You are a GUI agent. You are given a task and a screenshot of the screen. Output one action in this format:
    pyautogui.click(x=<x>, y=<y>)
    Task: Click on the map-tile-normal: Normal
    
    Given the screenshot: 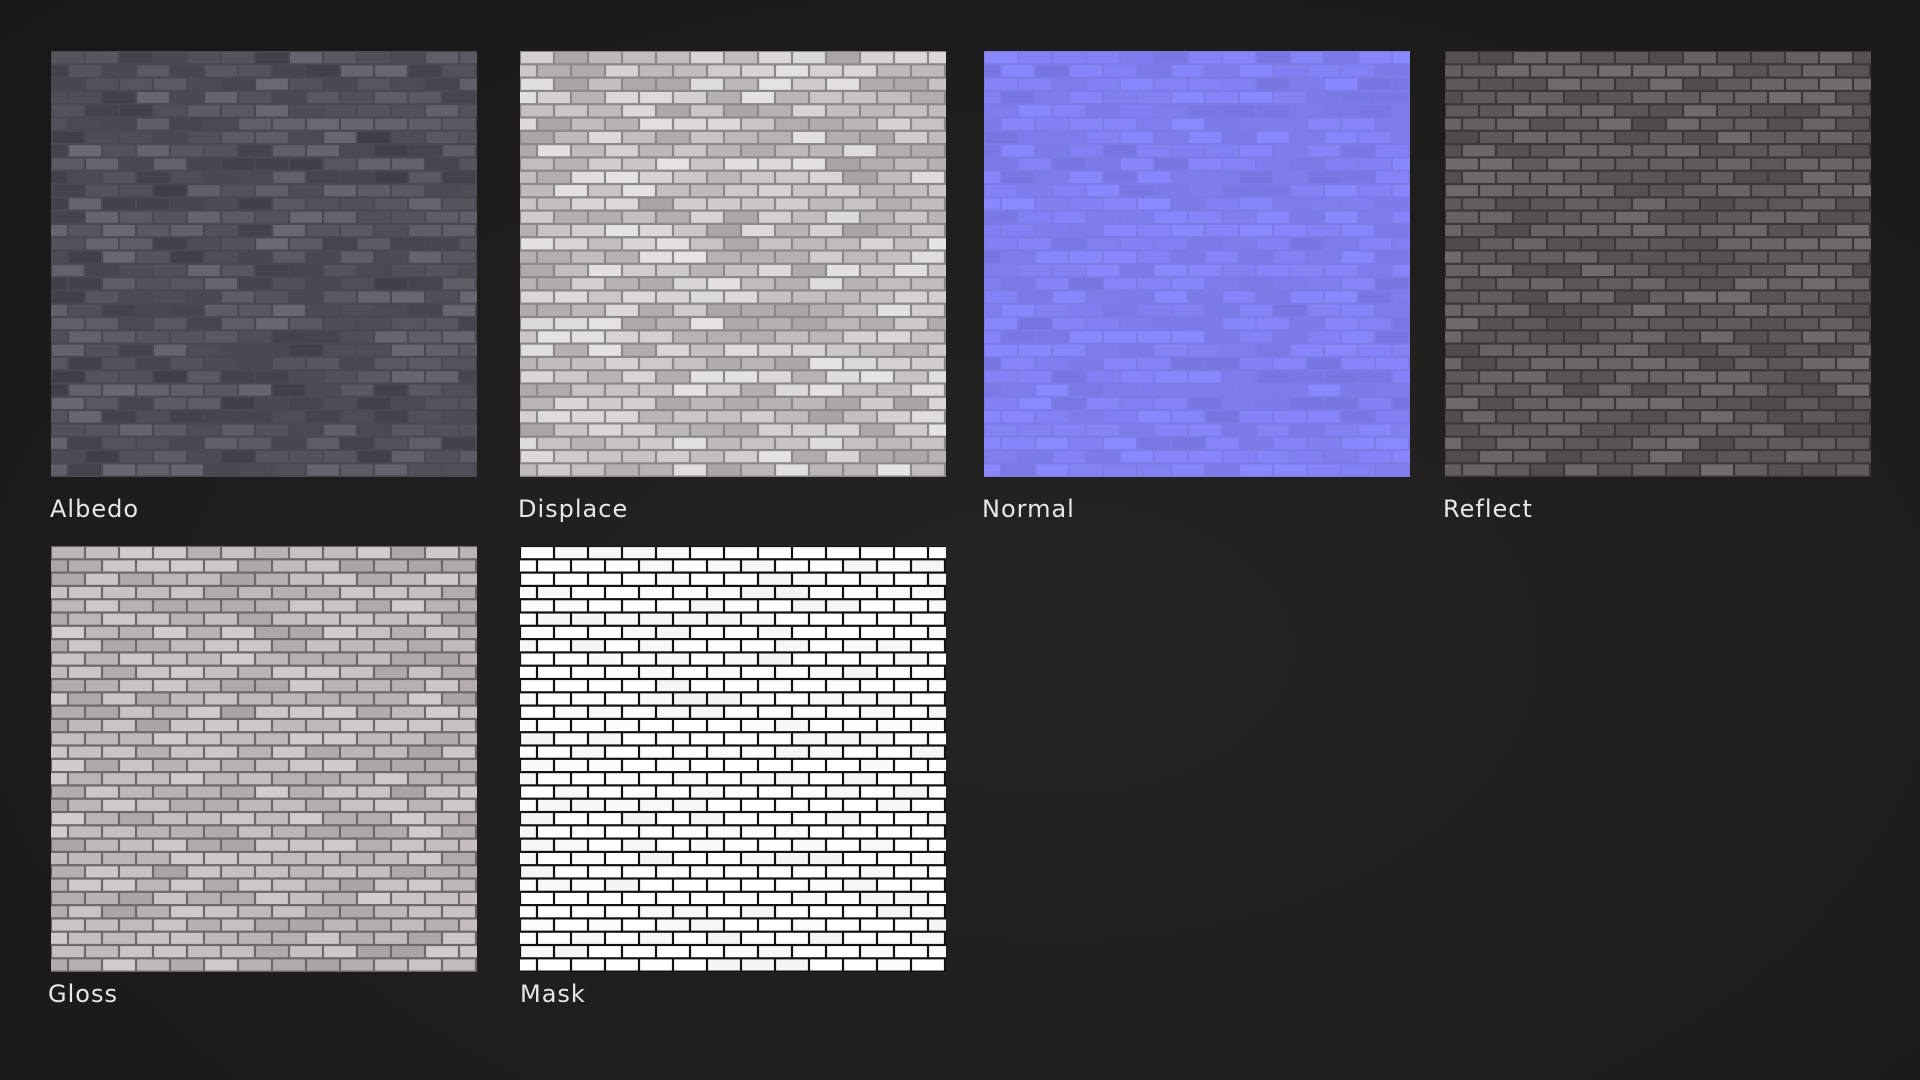 What is the action you would take?
    pyautogui.click(x=1196, y=287)
    